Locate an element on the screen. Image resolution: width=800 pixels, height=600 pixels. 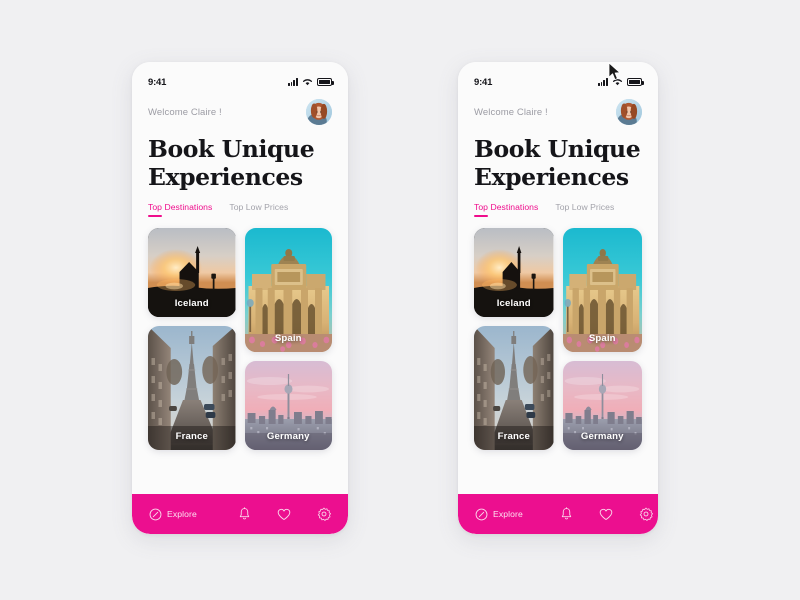
welcome-row: Welcome Claire ! is located at coordinates (240, 107).